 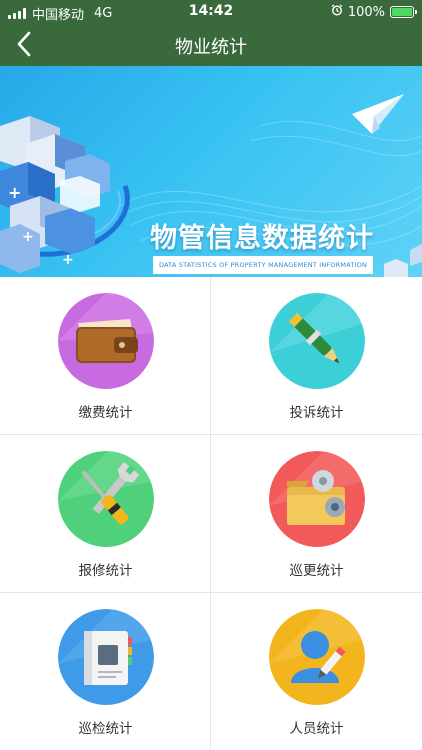 I want to click on menu-payment-stats: 缴费统计, so click(x=105, y=356).